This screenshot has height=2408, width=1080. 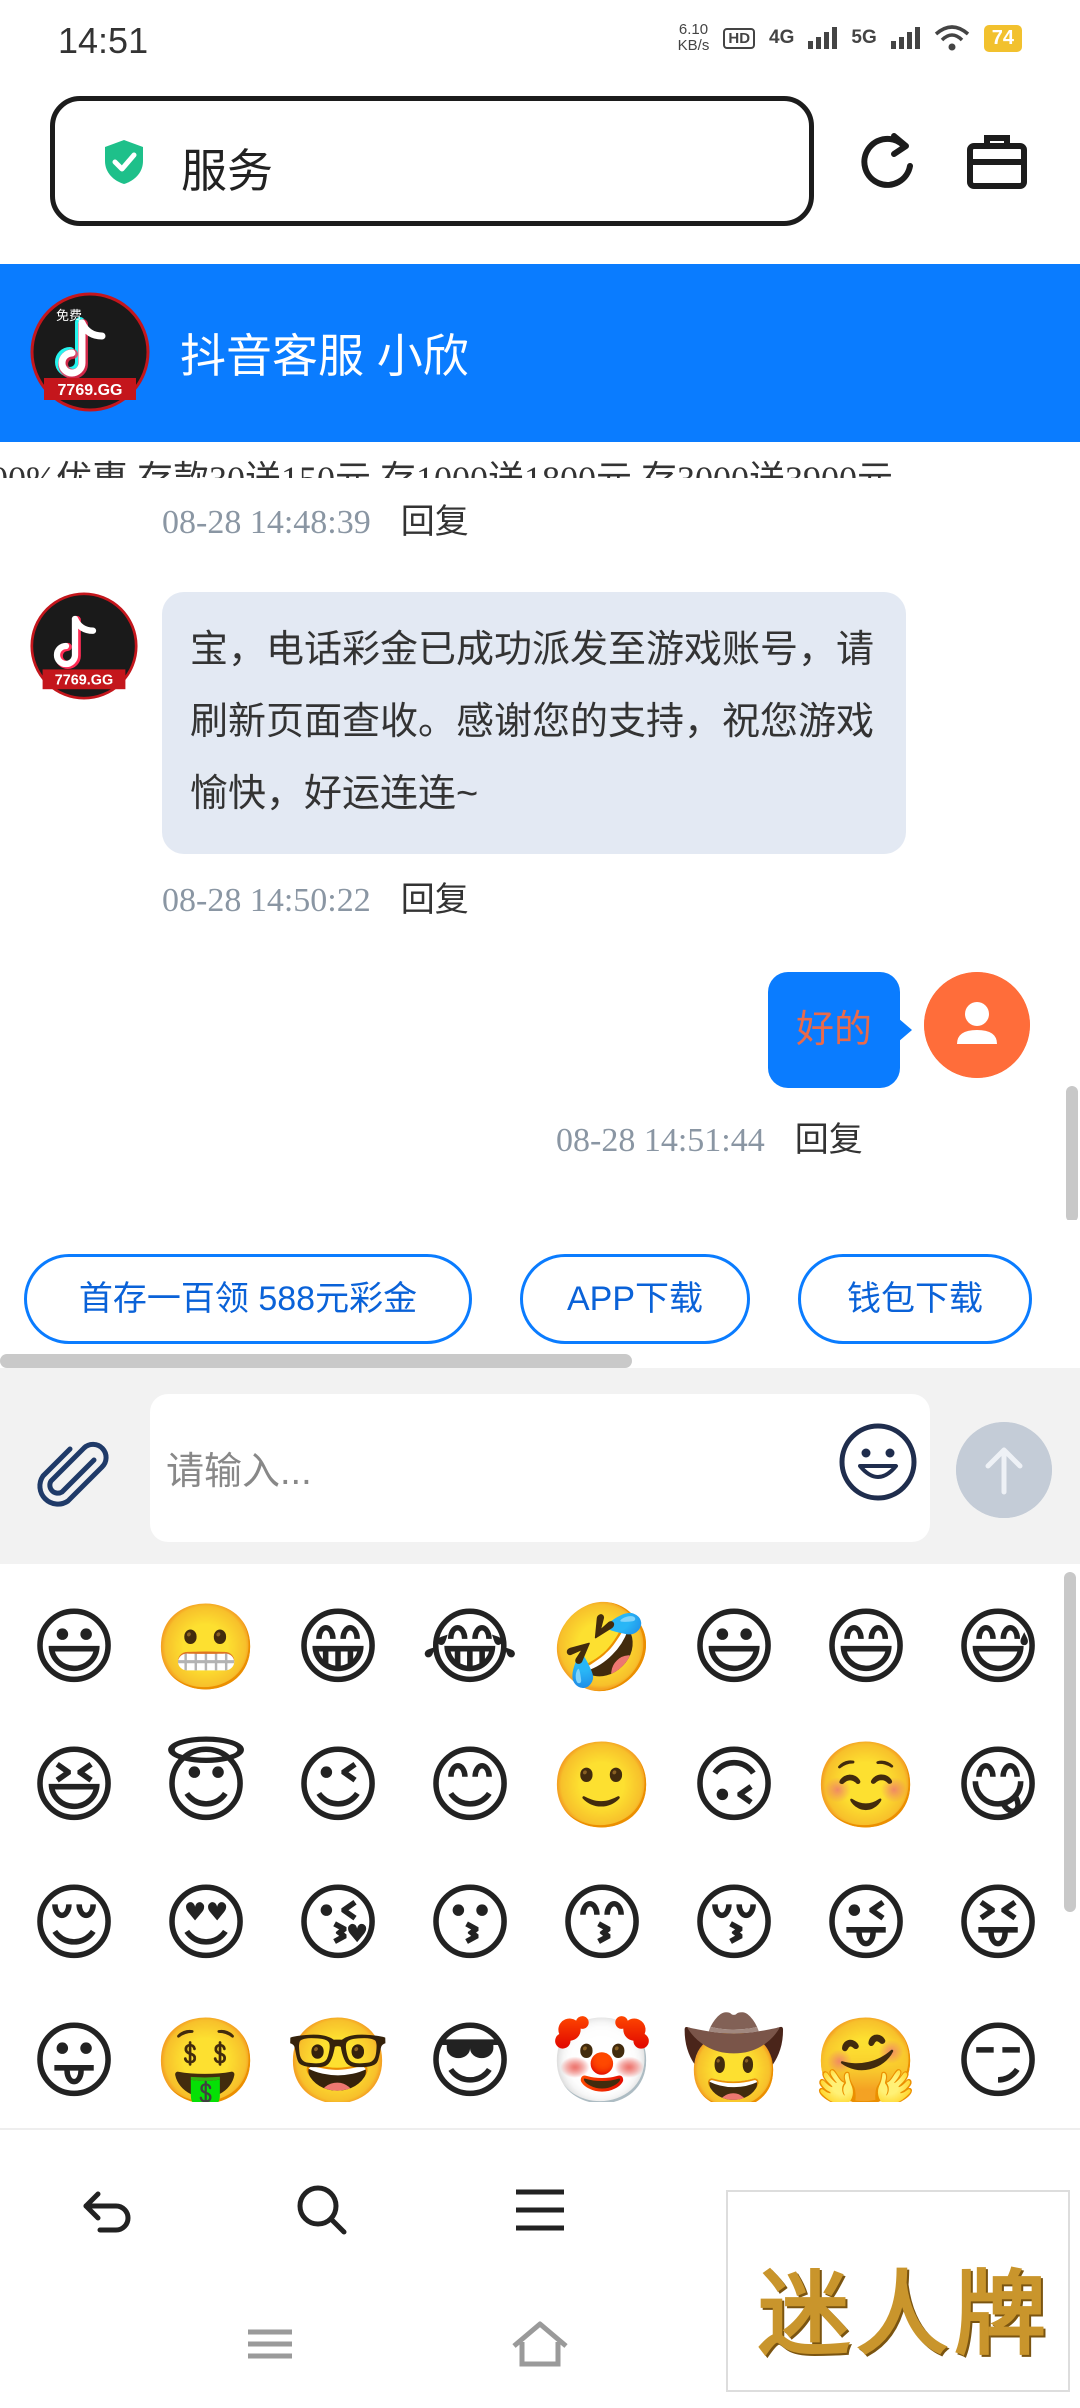 What do you see at coordinates (998, 2047) in the screenshot?
I see `emoji-item: 😏` at bounding box center [998, 2047].